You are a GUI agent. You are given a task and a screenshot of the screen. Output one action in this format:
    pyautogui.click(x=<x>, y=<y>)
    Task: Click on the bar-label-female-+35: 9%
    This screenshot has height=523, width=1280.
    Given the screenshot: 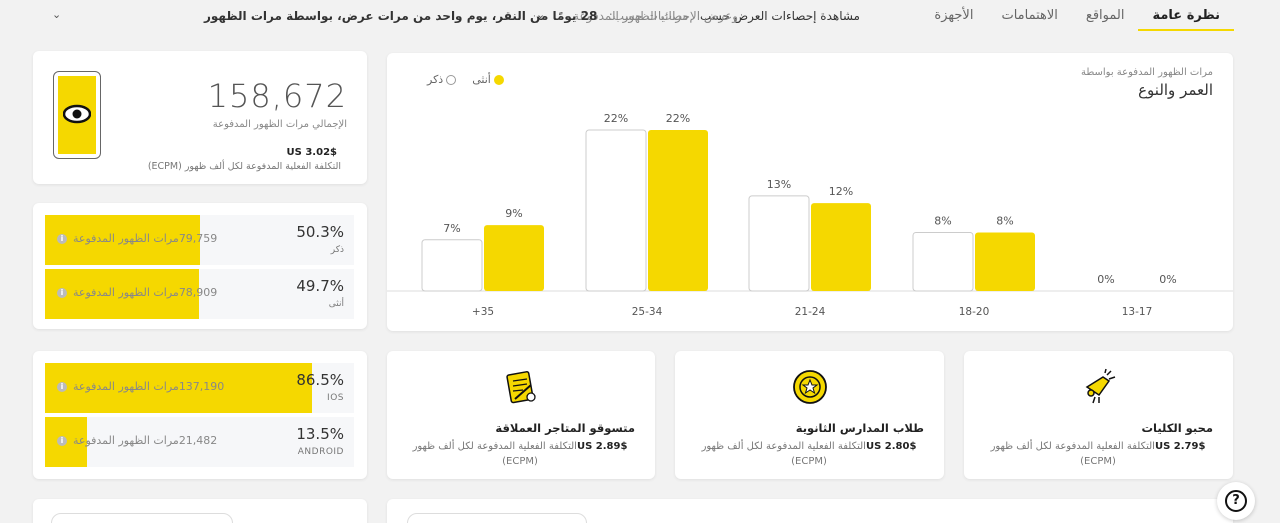 What is the action you would take?
    pyautogui.click(x=513, y=213)
    